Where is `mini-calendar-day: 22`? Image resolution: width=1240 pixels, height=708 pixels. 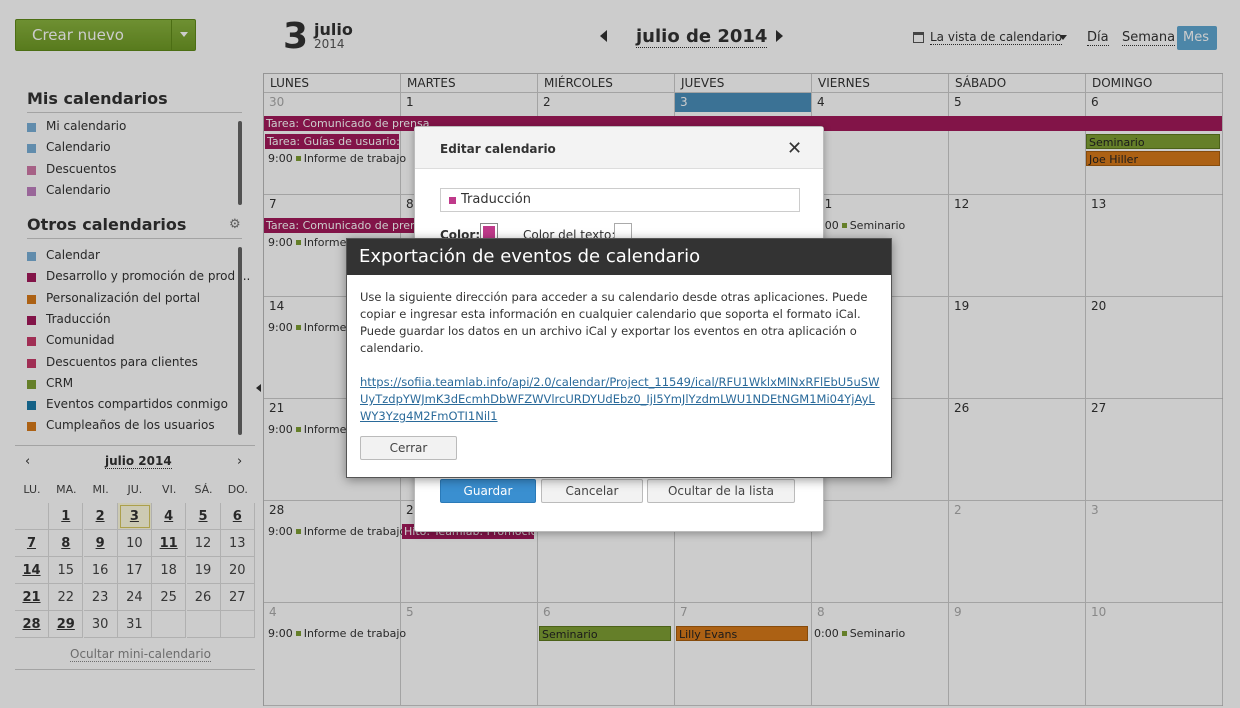 mini-calendar-day: 22 is located at coordinates (66, 597).